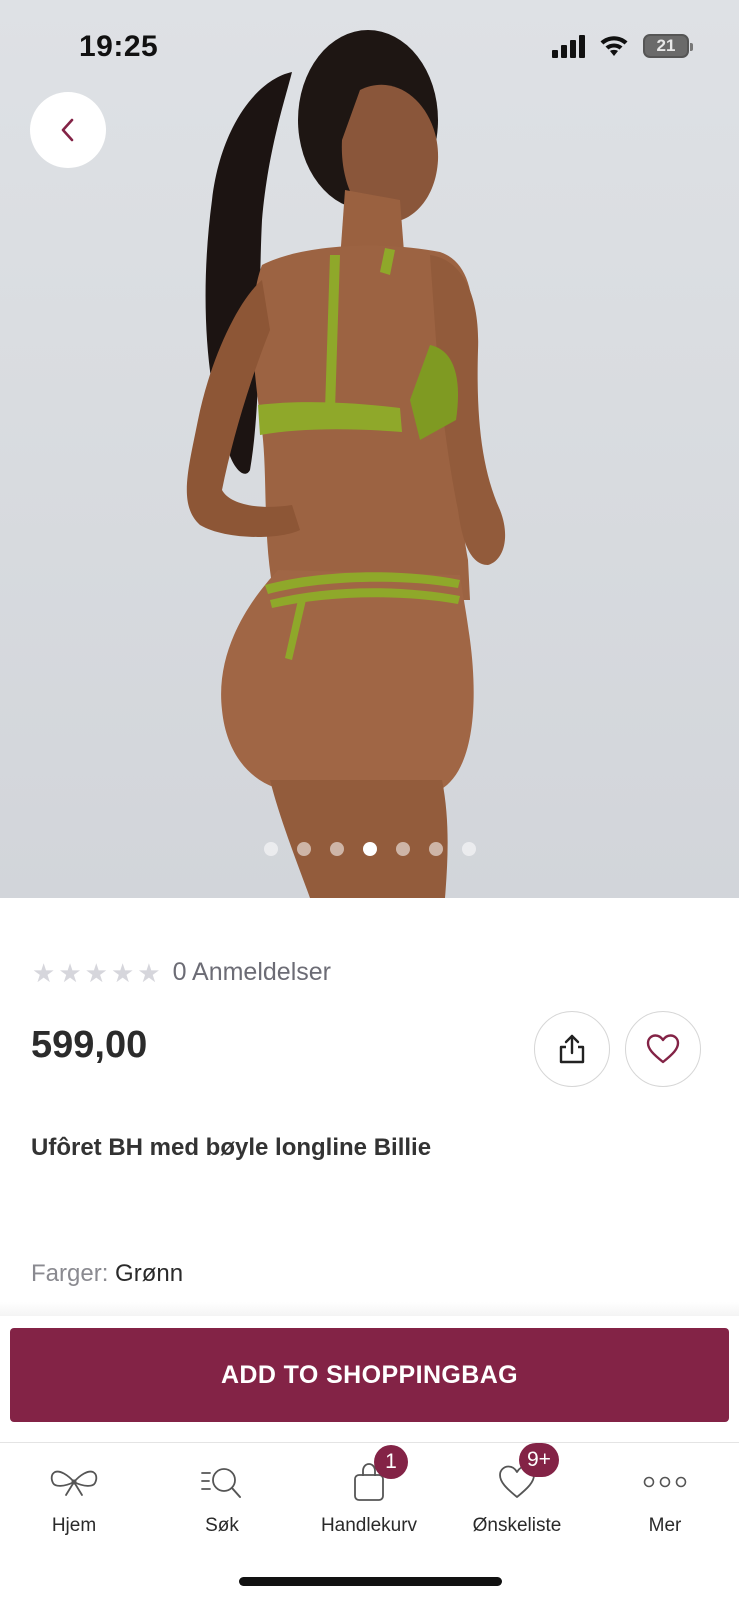 This screenshot has width=739, height=1600. Describe the element at coordinates (221, 1483) in the screenshot. I see `search-icon` at that location.